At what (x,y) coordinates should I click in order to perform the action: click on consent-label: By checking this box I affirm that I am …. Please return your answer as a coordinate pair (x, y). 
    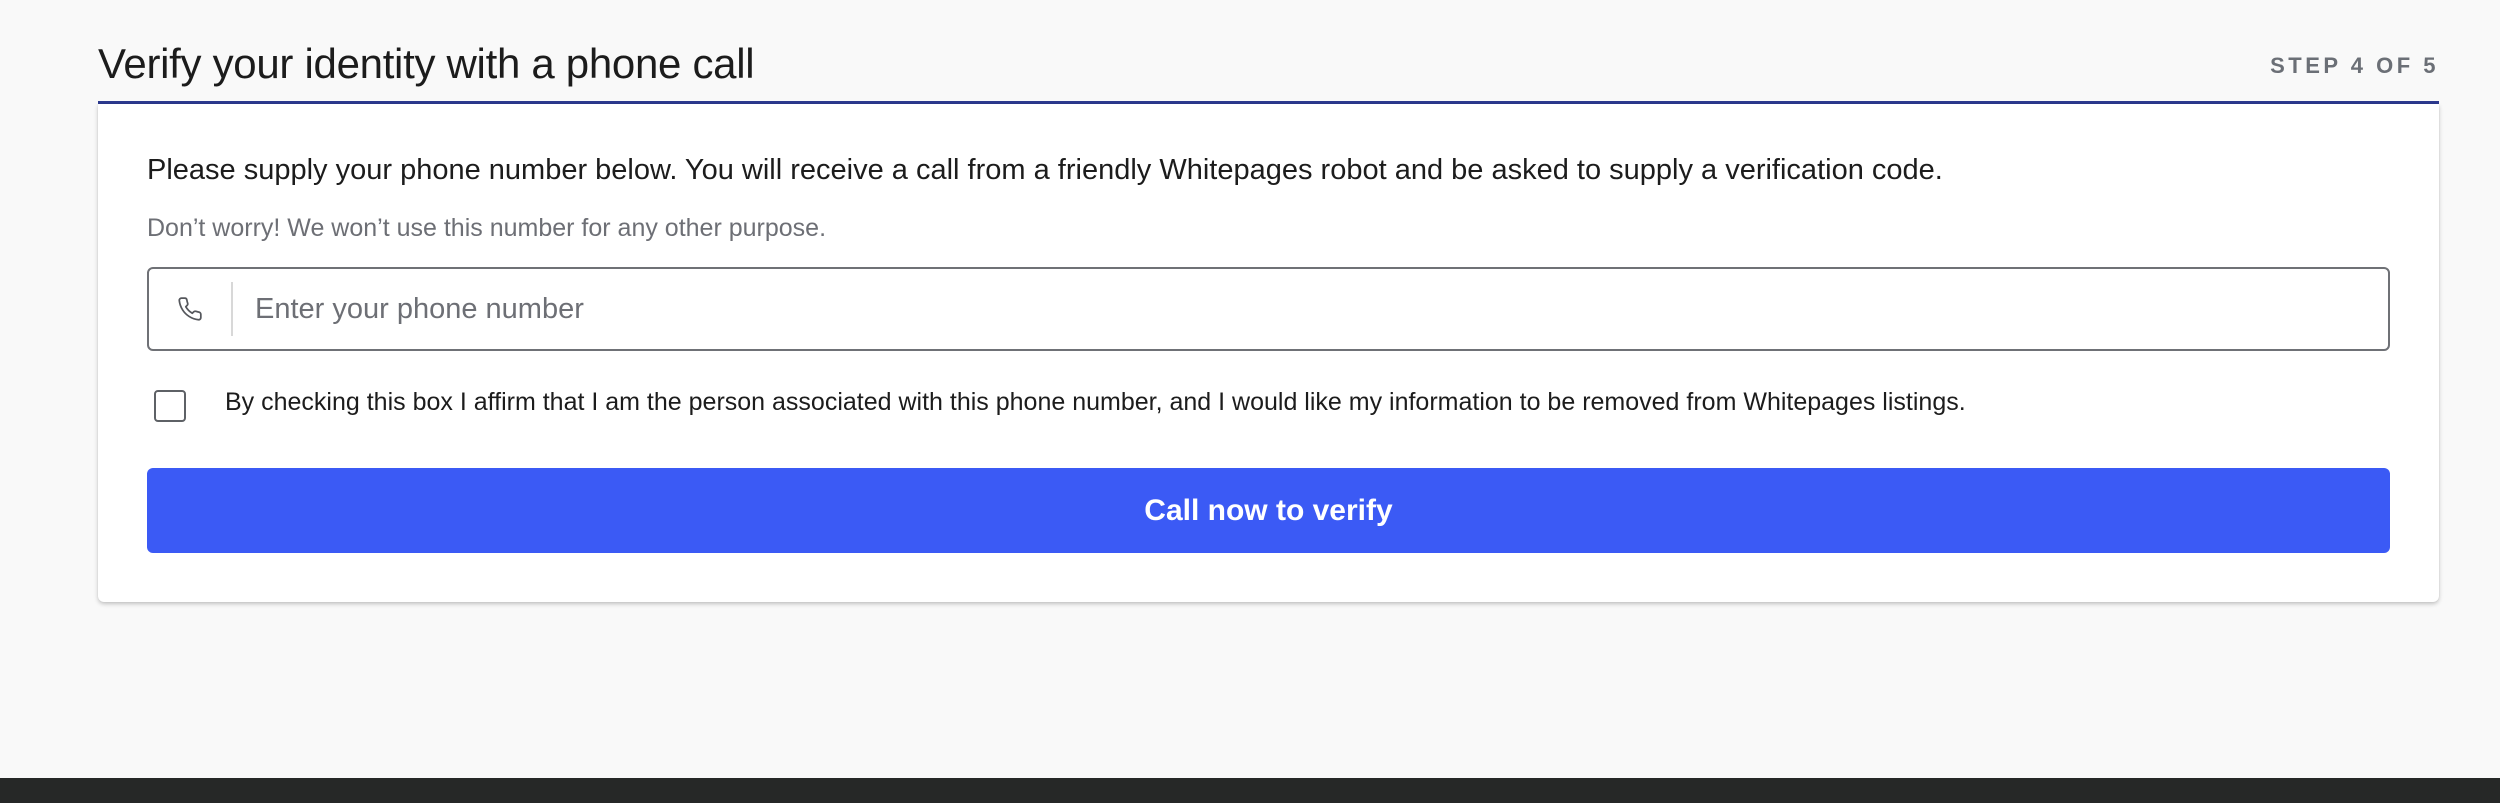
    Looking at the image, I should click on (1095, 402).